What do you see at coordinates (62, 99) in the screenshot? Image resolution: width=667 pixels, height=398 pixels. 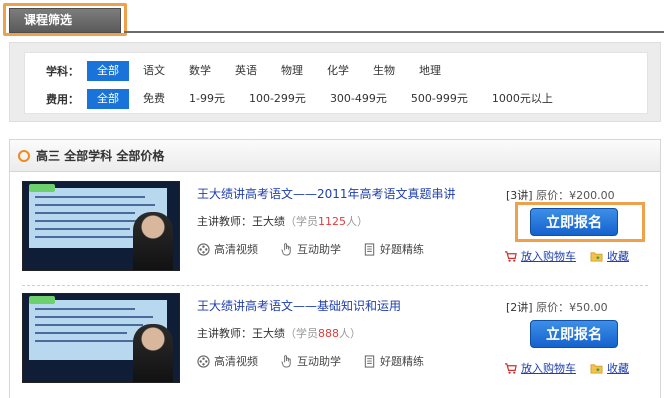 I see `fee-label: 费用：` at bounding box center [62, 99].